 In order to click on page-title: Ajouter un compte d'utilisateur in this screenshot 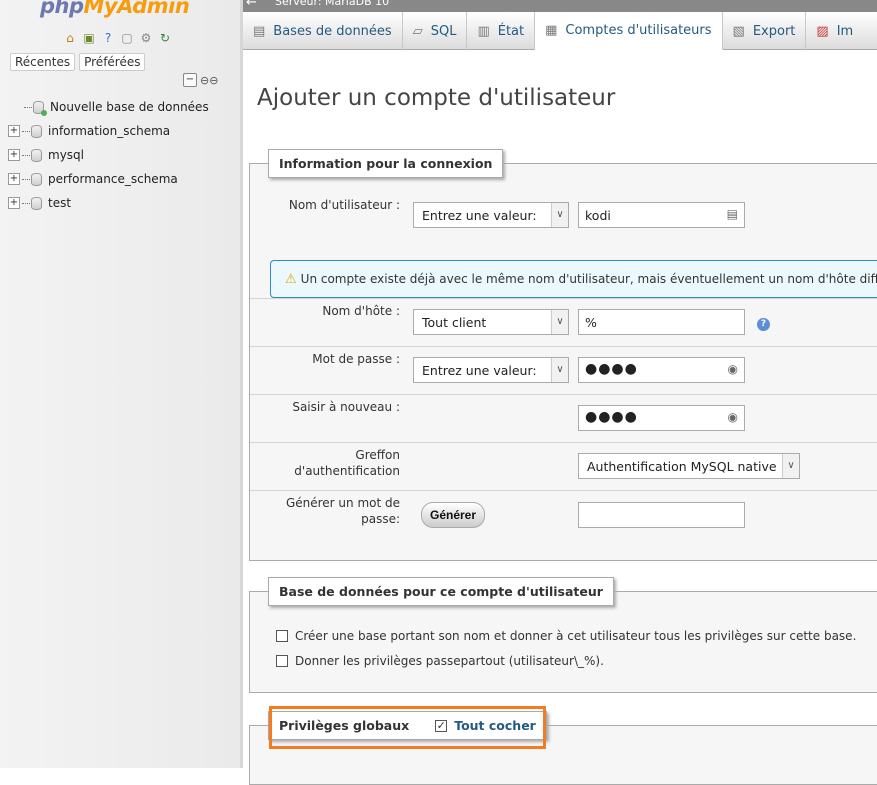, I will do `click(436, 98)`.